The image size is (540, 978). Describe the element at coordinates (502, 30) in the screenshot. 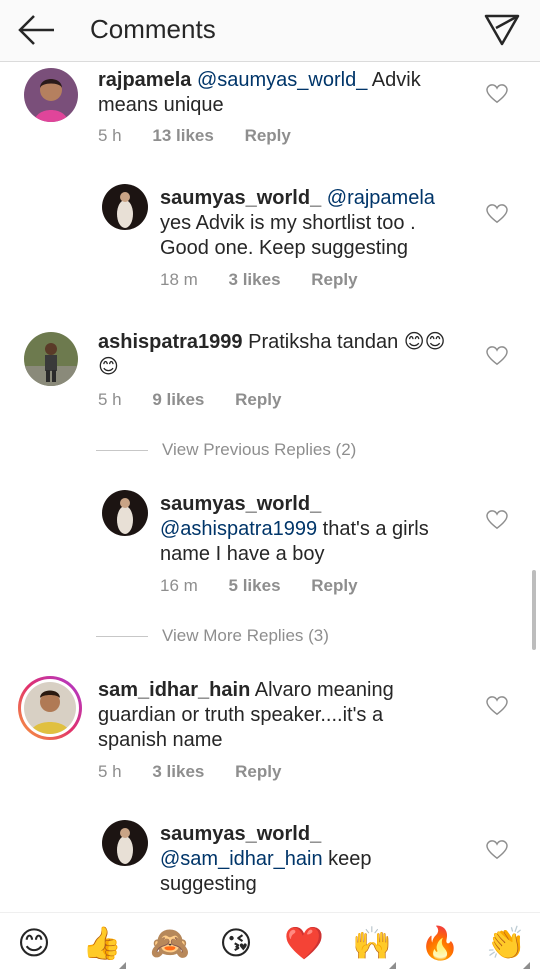

I see `direct-send-icon` at that location.